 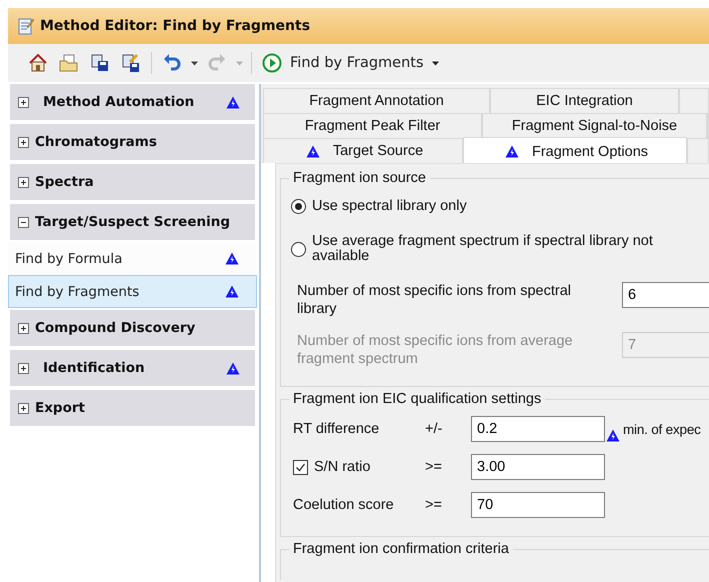 I want to click on redo-icon, so click(x=217, y=63).